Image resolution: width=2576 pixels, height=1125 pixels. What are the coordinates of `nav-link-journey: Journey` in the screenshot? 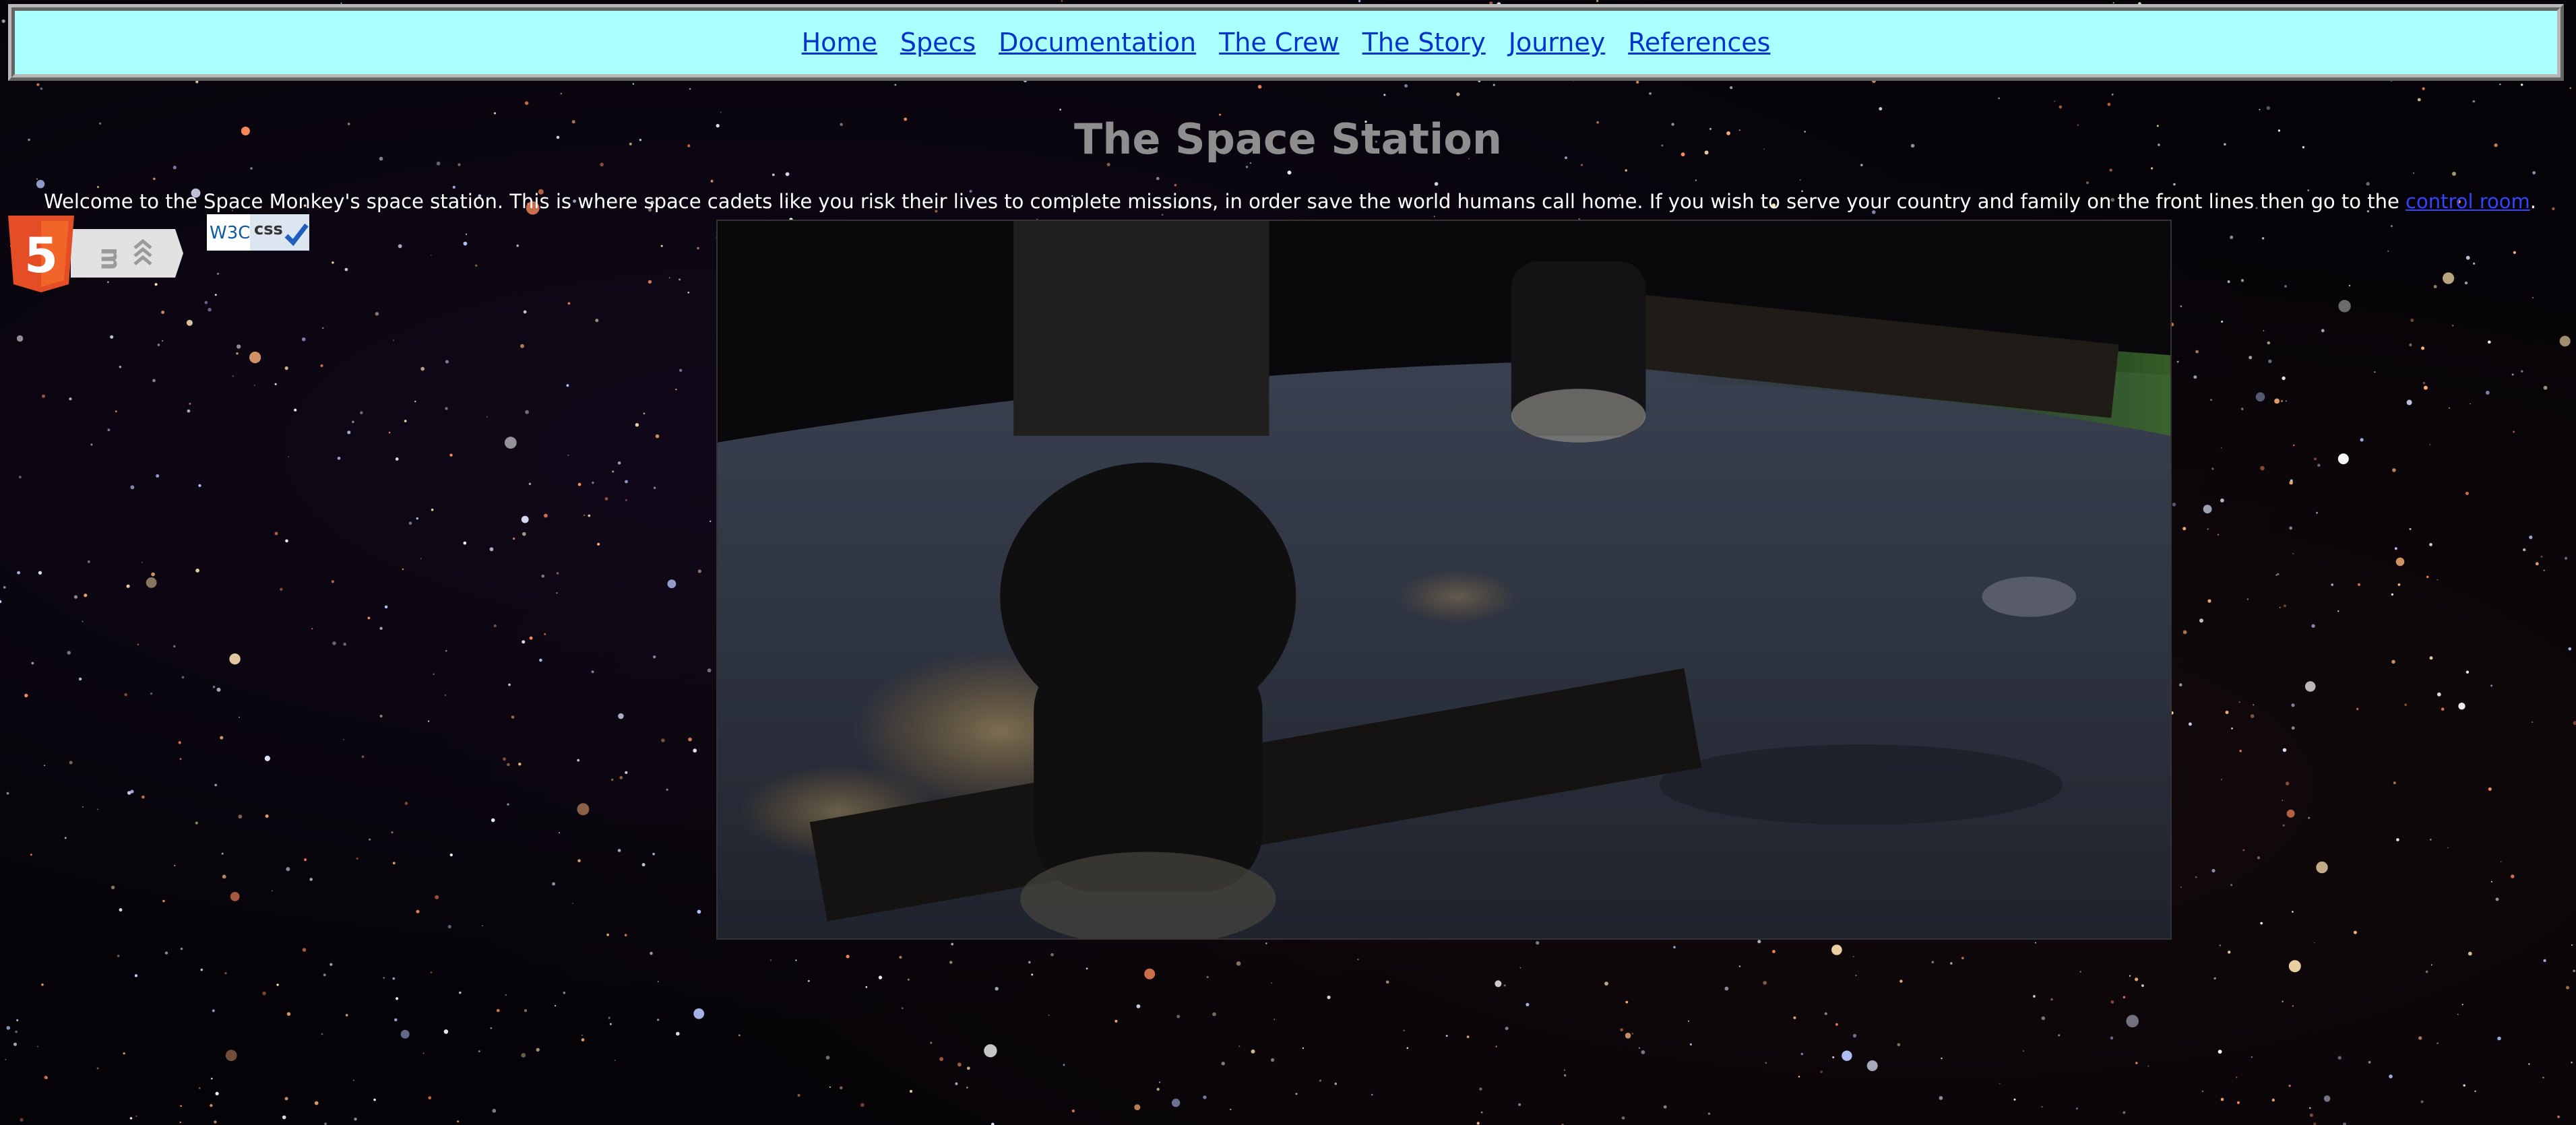 It's located at (1557, 42).